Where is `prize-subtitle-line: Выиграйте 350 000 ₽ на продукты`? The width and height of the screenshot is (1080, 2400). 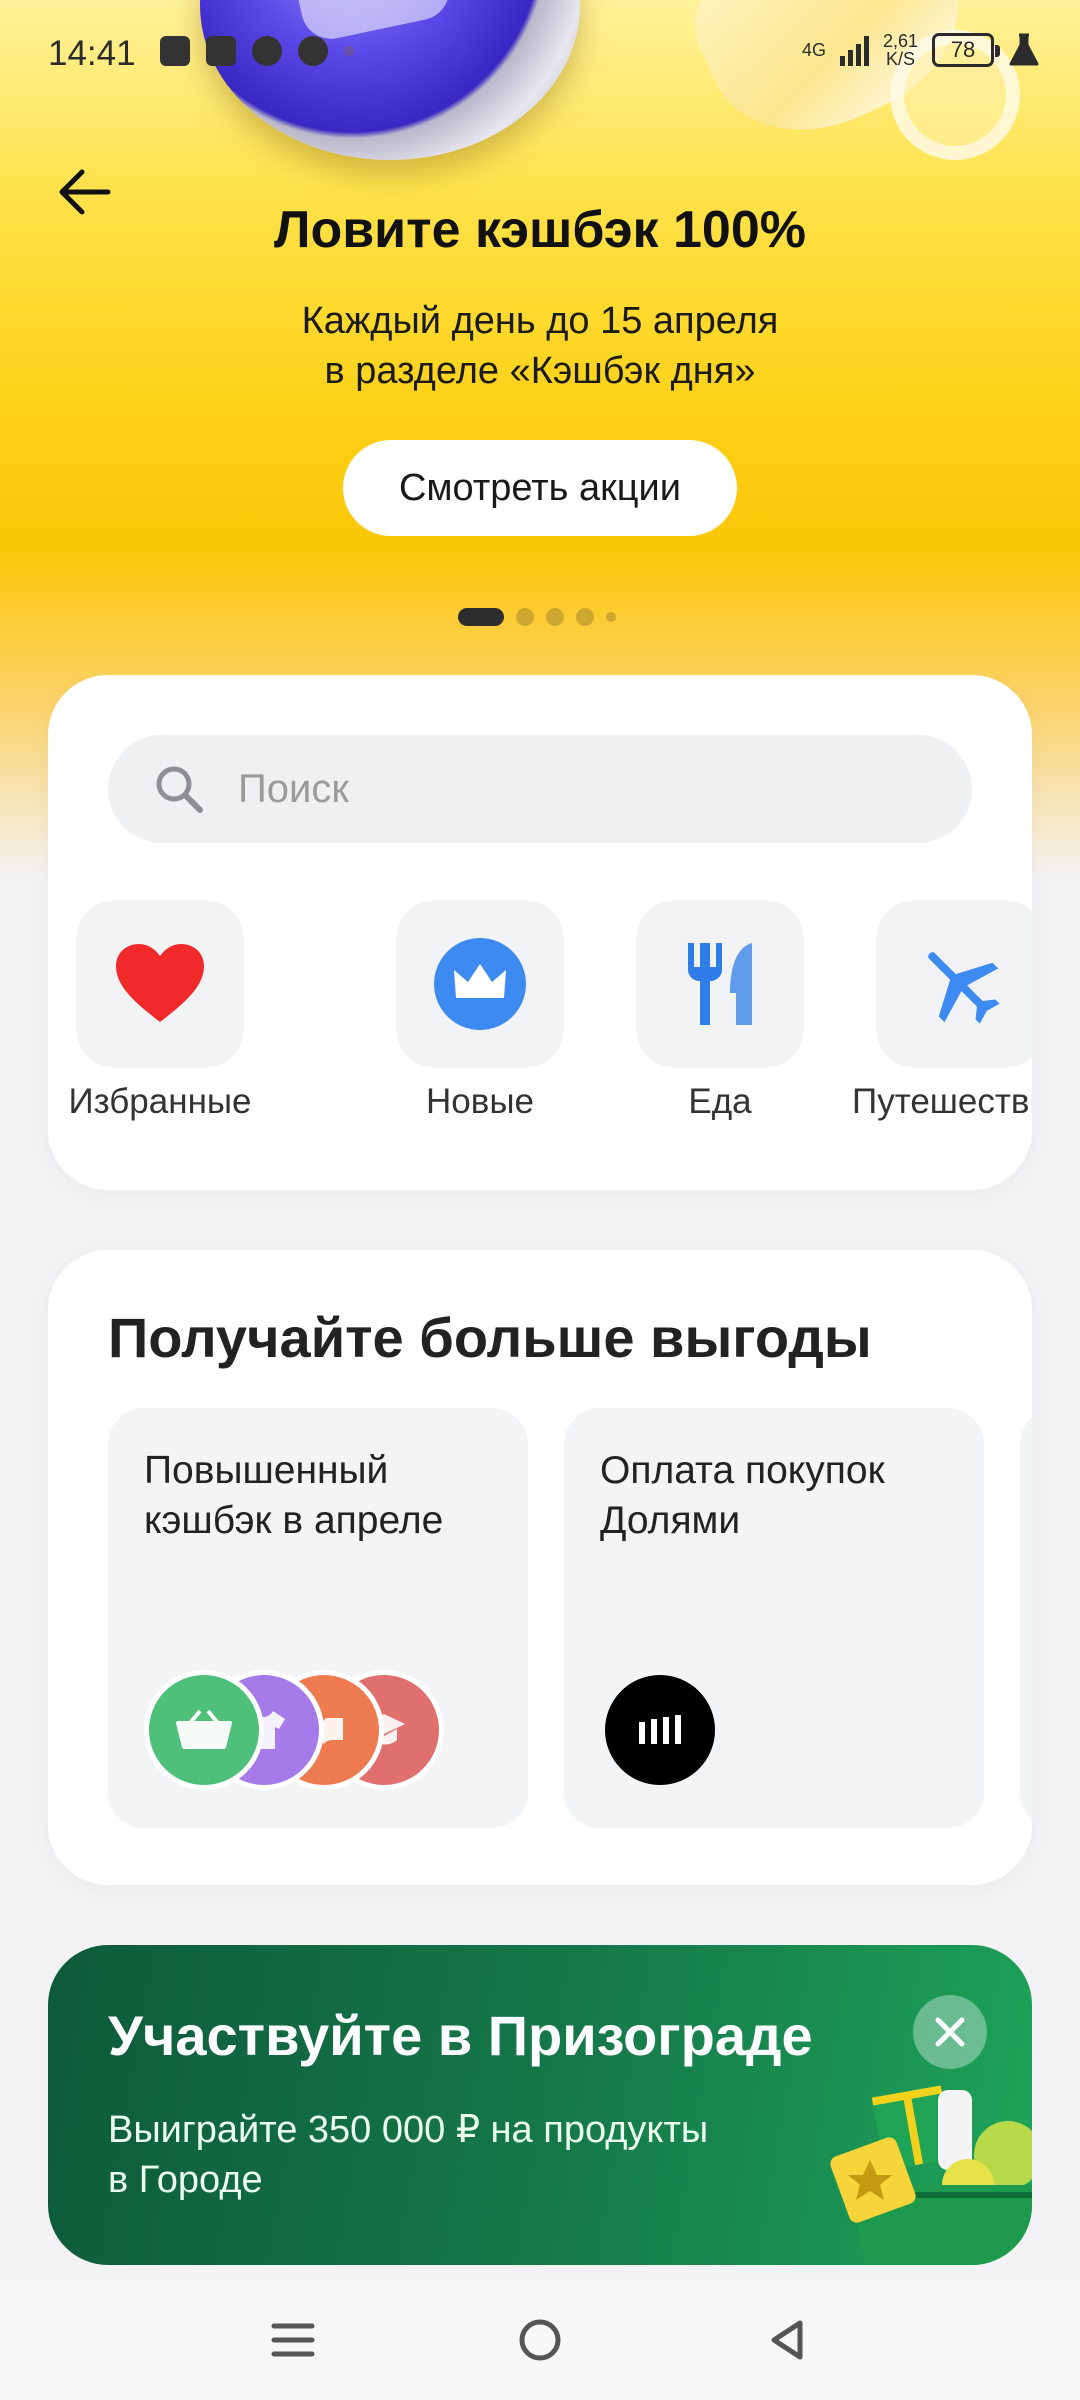
prize-subtitle-line: Выиграйте 350 000 ₽ на продукты is located at coordinates (408, 2130).